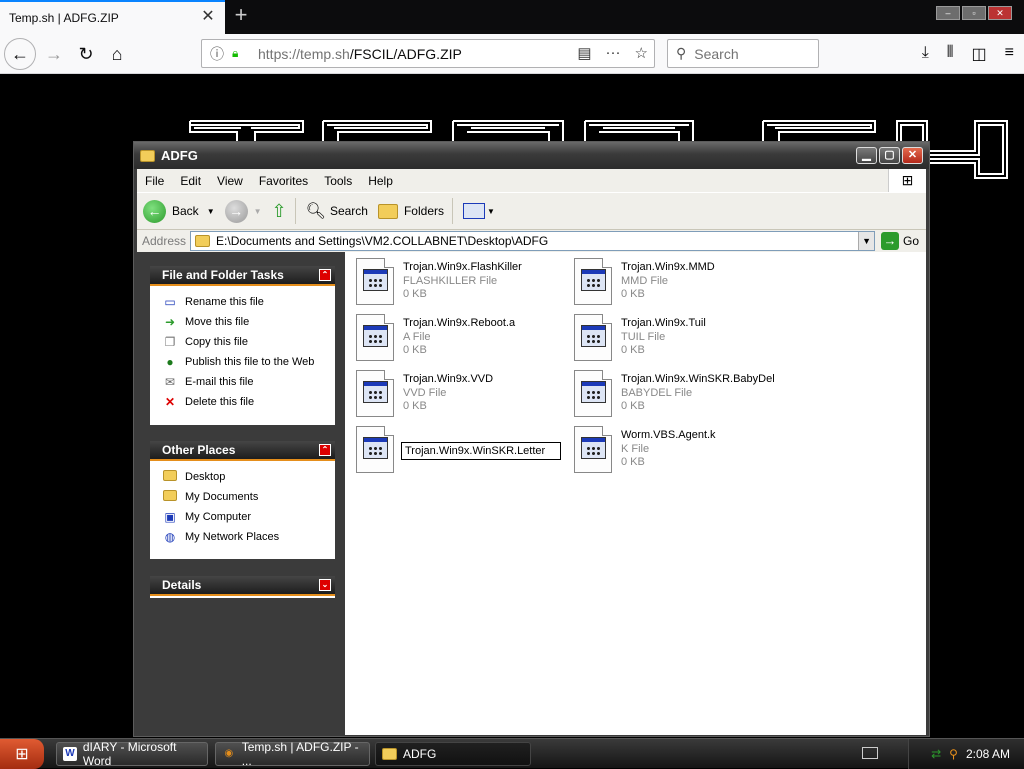 This screenshot has width=1024, height=769. I want to click on go-button: → Go, so click(900, 241).